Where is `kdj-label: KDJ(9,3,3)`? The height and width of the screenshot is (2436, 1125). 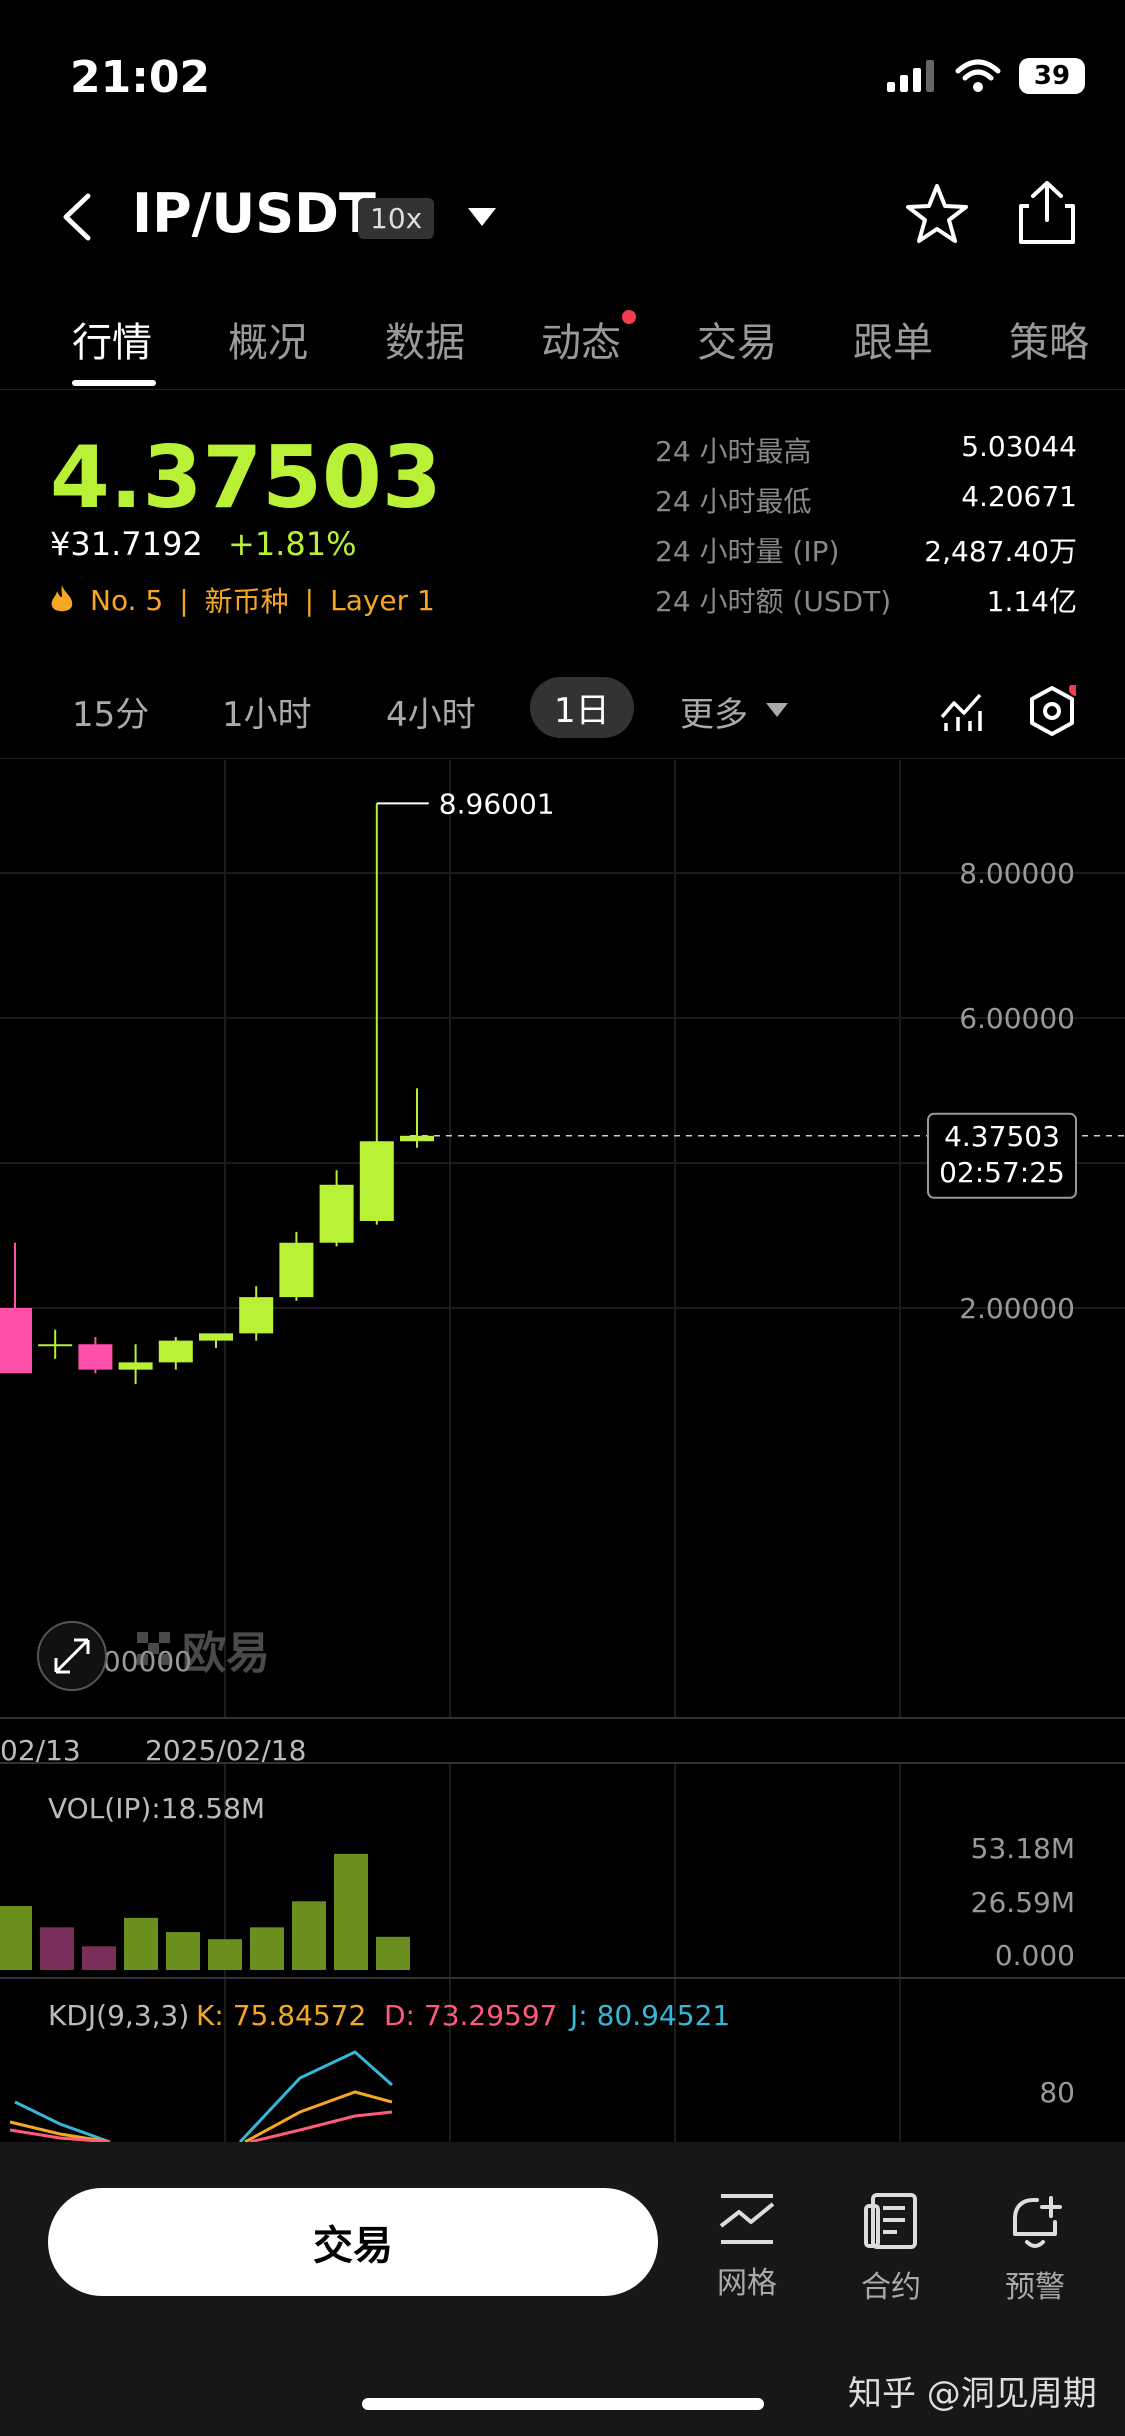
kdj-label: KDJ(9,3,3) is located at coordinates (118, 2015).